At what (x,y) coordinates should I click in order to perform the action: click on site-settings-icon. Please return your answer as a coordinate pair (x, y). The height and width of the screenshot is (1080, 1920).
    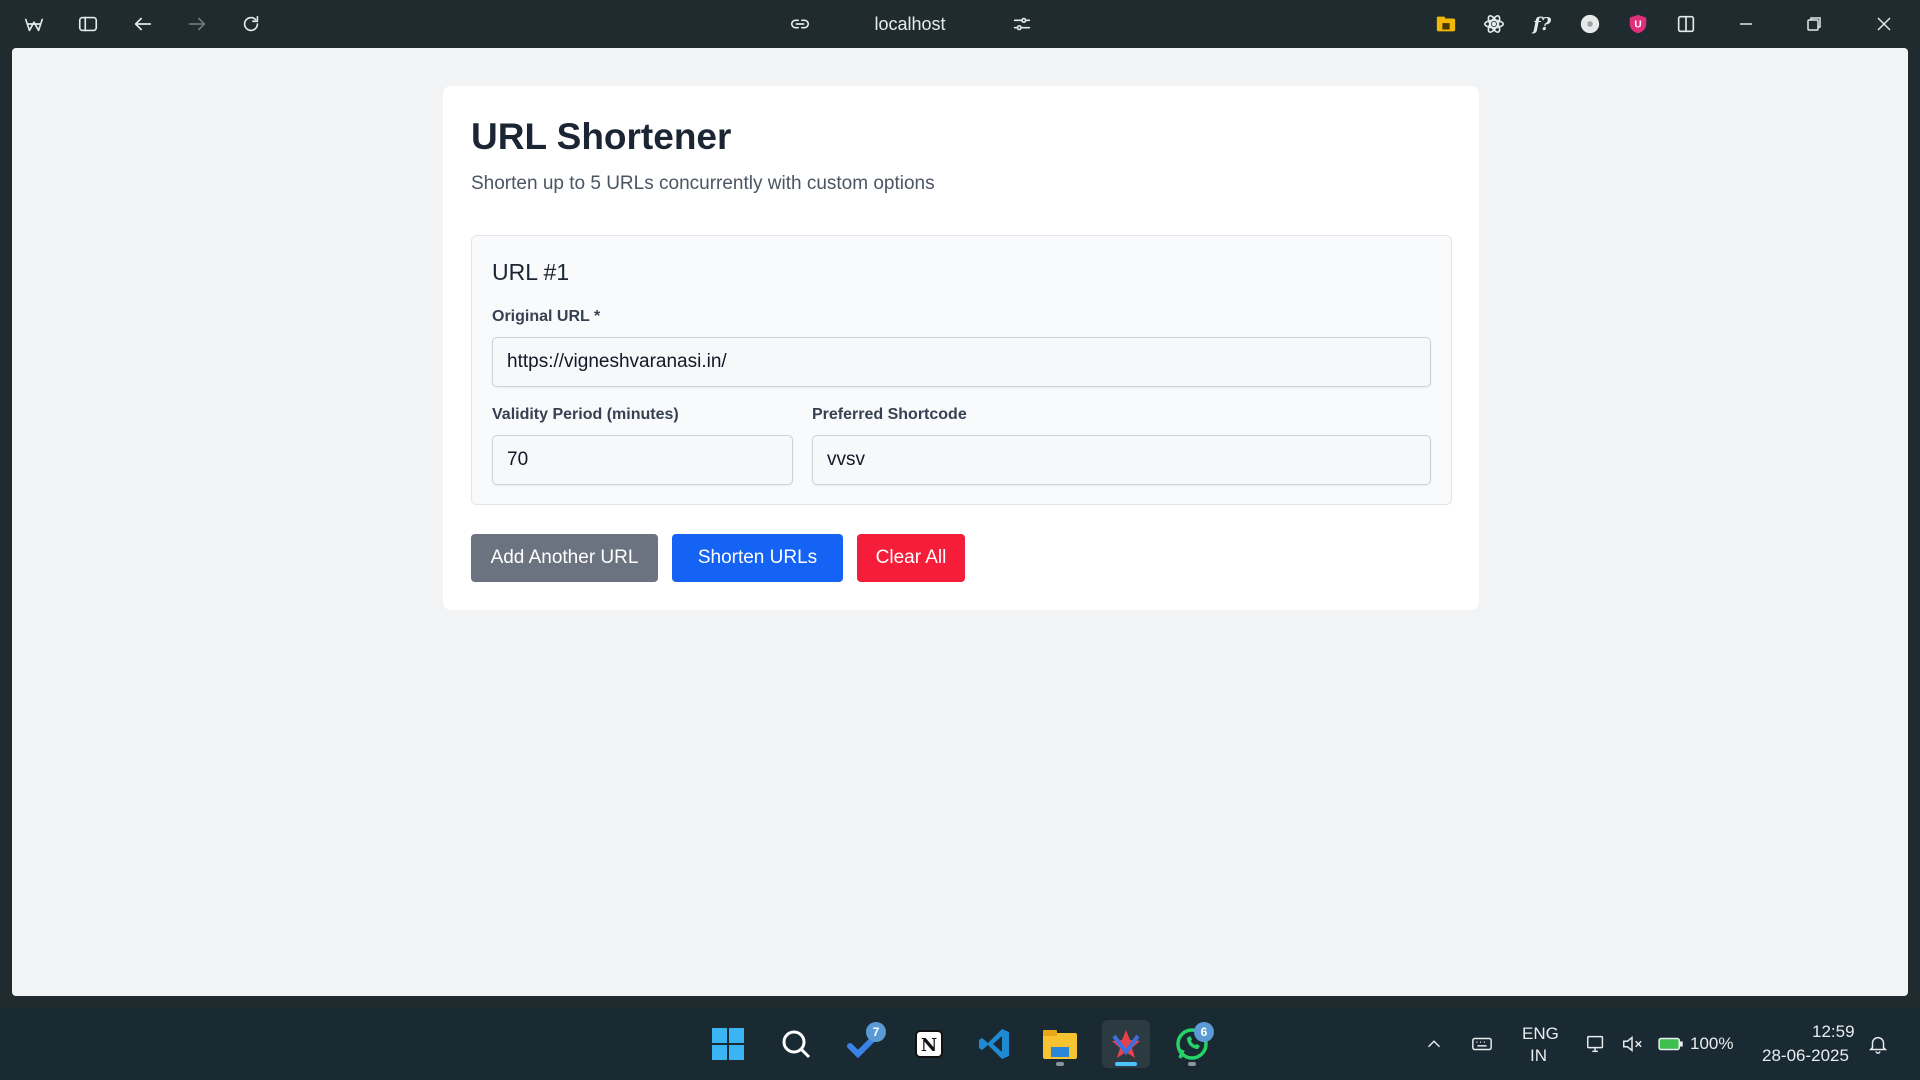
    Looking at the image, I should click on (1022, 24).